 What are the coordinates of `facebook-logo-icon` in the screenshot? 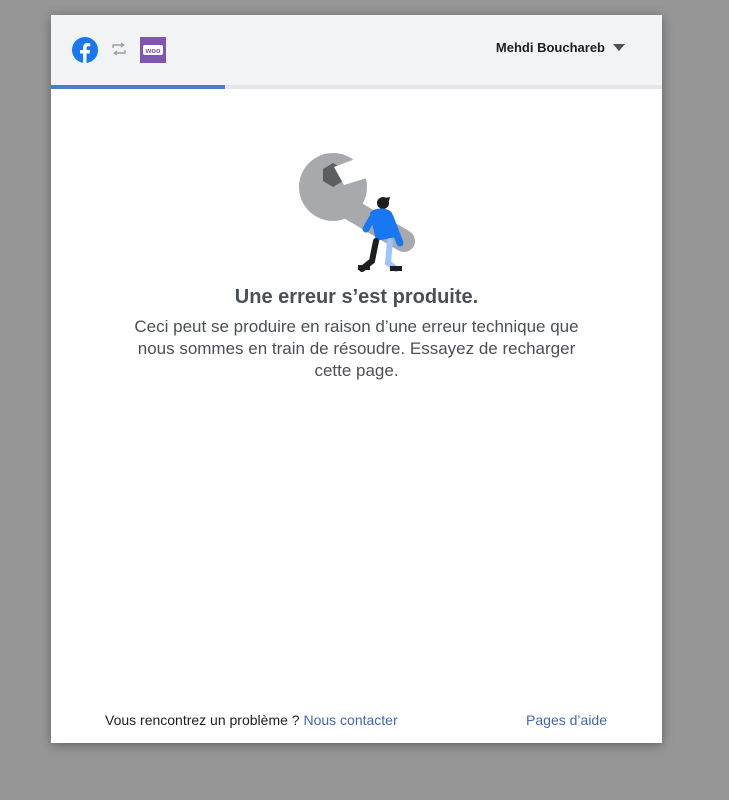 It's located at (85, 50).